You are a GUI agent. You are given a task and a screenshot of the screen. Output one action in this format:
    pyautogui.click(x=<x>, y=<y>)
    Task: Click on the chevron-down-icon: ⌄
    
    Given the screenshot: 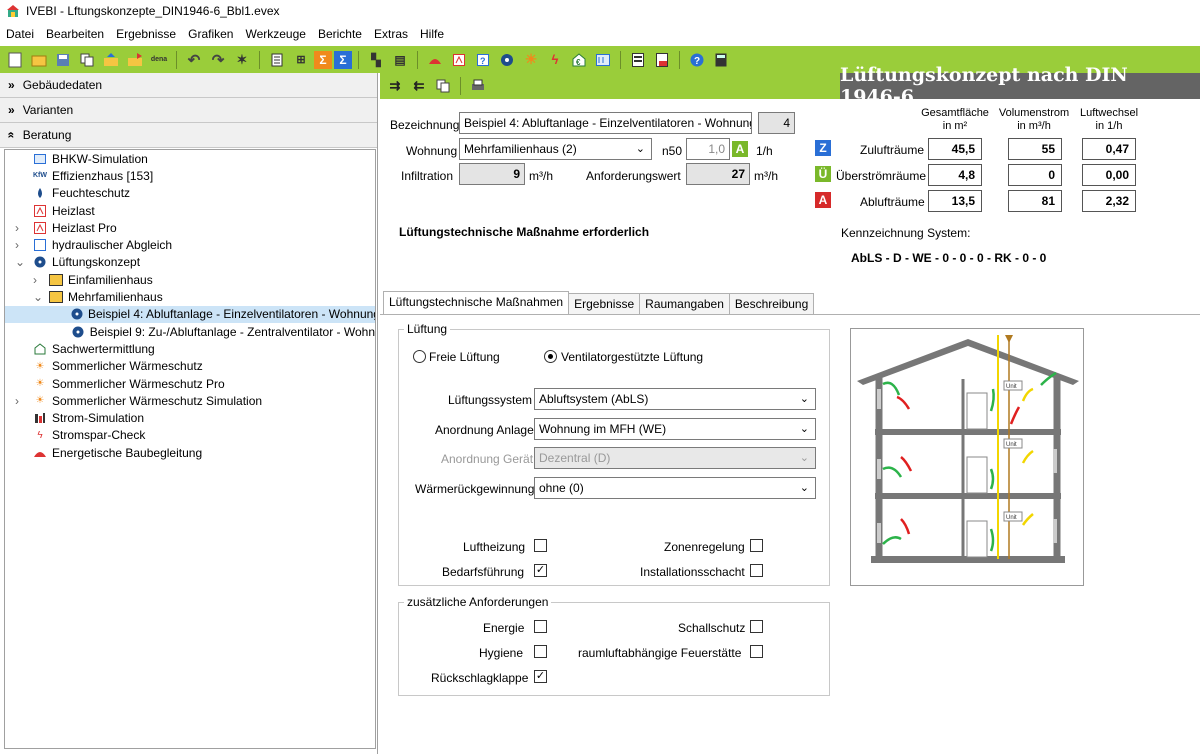 What is the action you would take?
    pyautogui.click(x=804, y=488)
    